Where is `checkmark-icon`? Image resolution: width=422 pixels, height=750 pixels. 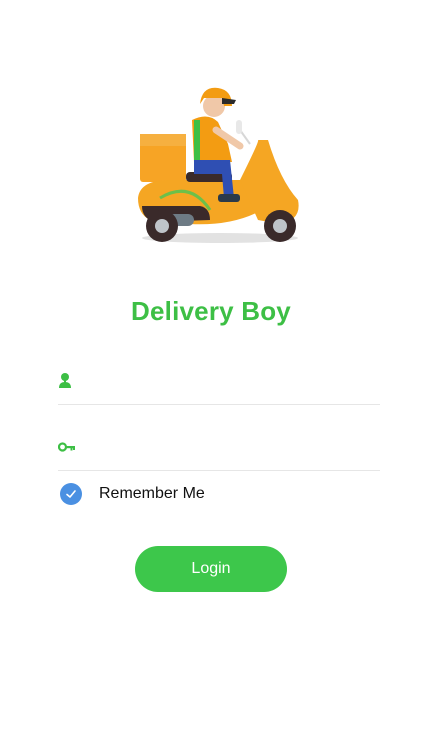
checkmark-icon is located at coordinates (71, 494).